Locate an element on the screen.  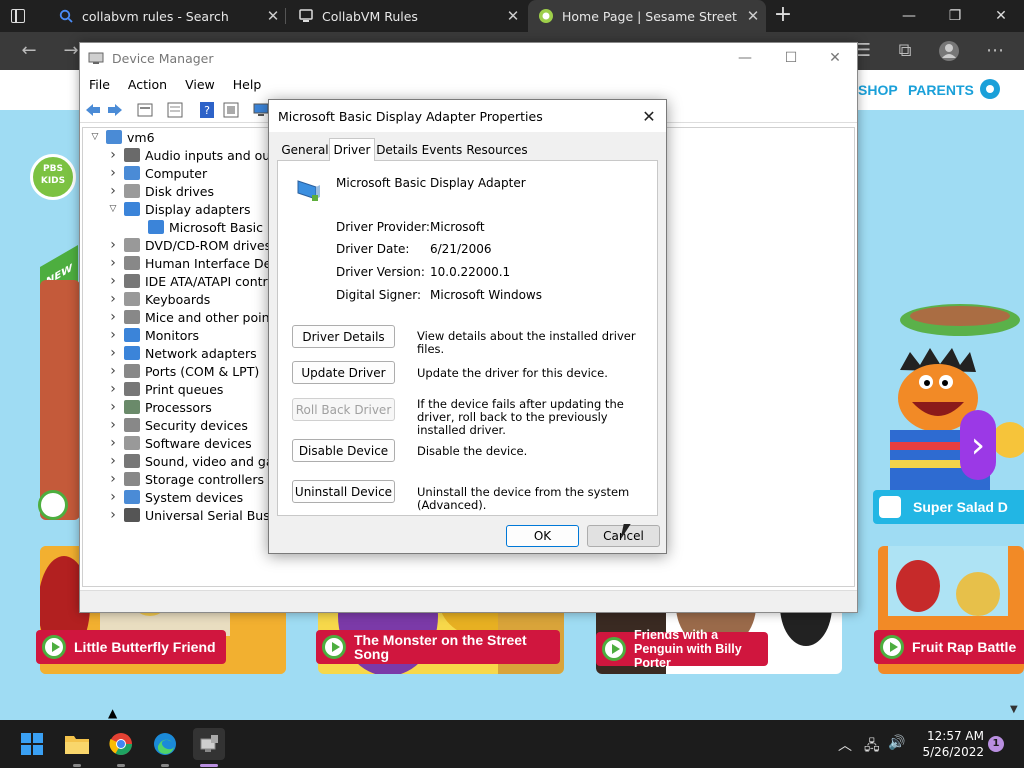
update-driver-button: Update Driver is located at coordinates (343, 372).